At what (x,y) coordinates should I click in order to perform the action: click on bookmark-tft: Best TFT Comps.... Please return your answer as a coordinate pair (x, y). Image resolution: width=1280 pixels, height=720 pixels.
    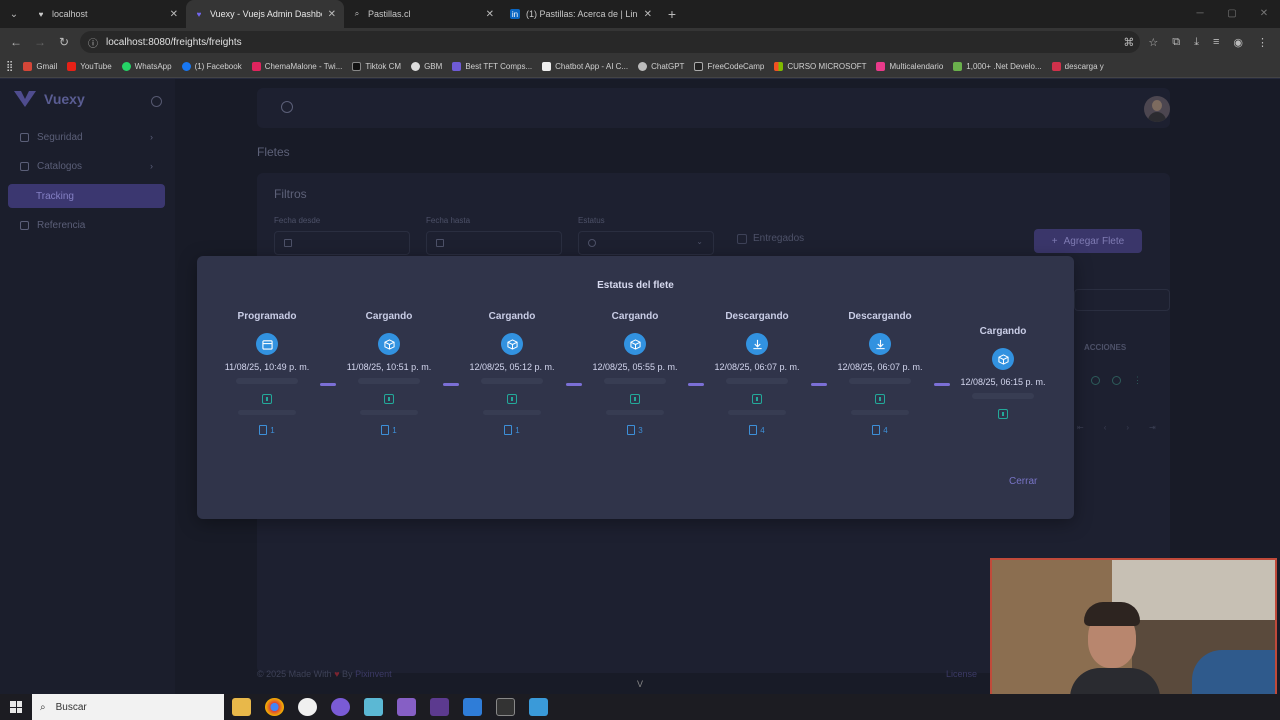
    Looking at the image, I should click on (492, 66).